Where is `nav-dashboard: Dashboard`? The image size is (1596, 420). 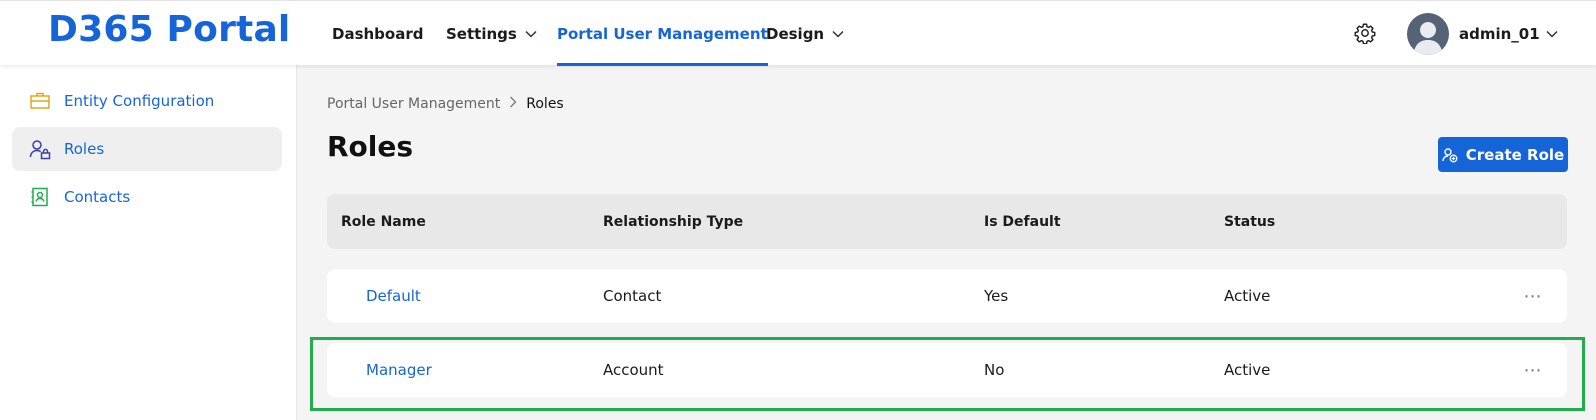 nav-dashboard: Dashboard is located at coordinates (377, 33).